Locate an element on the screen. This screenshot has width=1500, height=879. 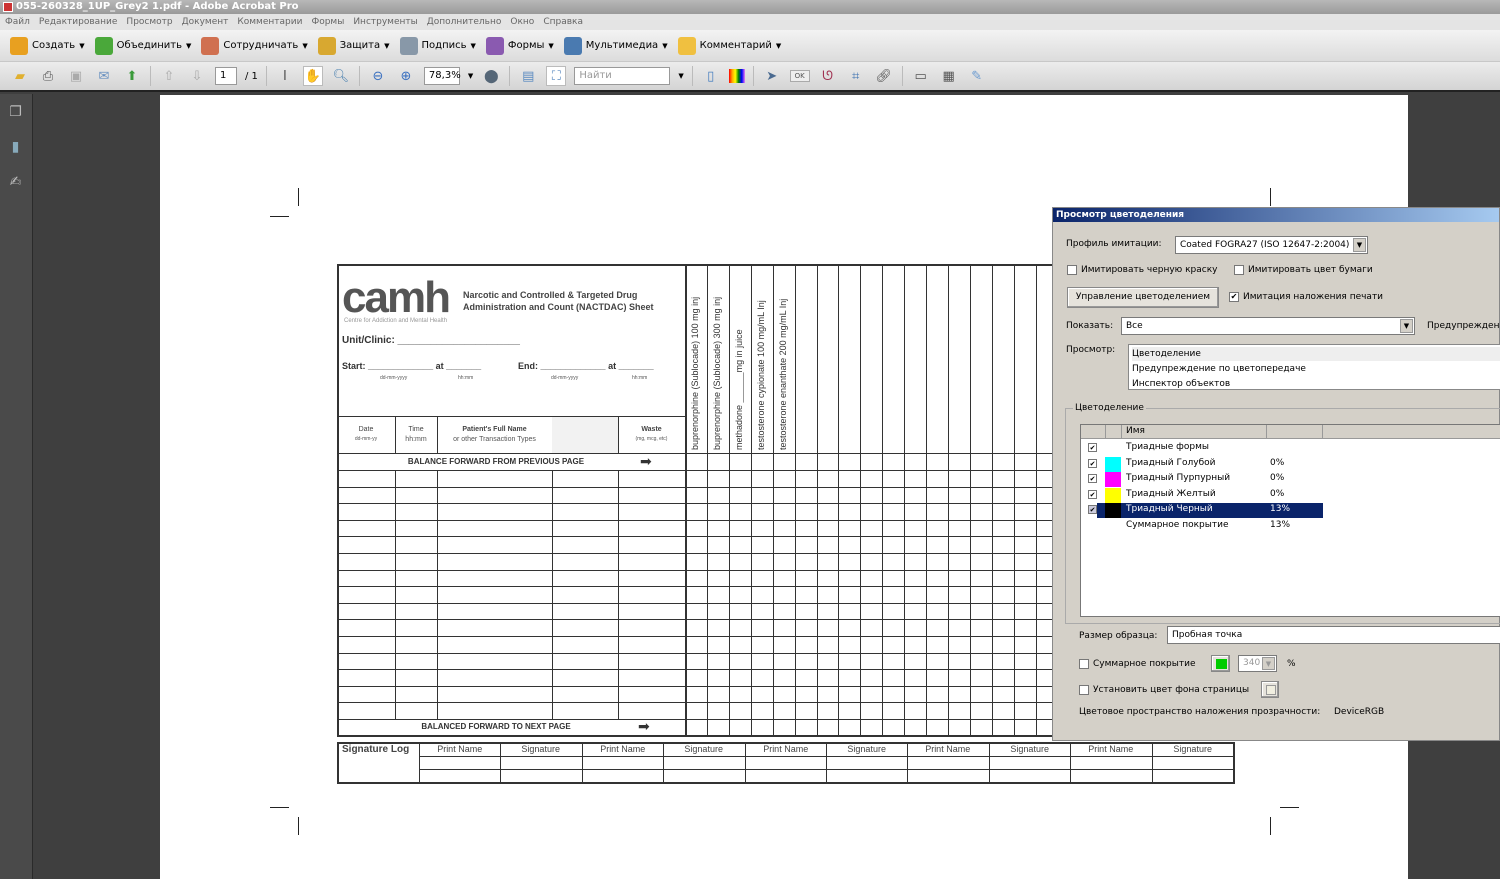
select-object-icon: ➤ is located at coordinates (772, 76).